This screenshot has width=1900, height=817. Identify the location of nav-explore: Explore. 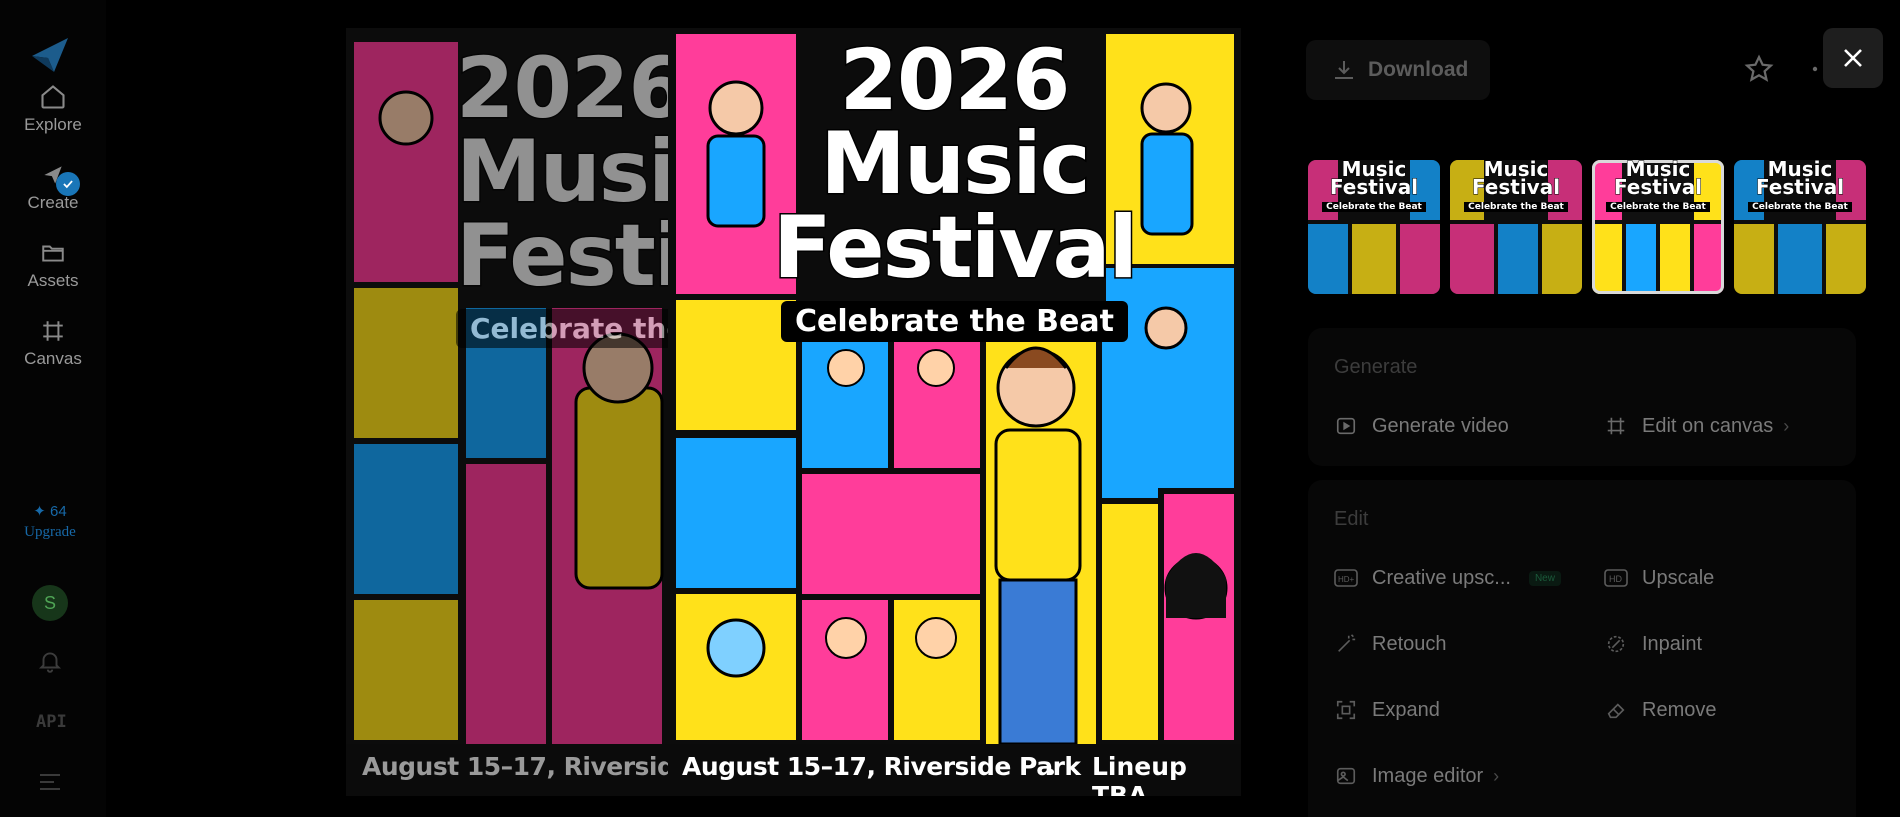
(53, 108).